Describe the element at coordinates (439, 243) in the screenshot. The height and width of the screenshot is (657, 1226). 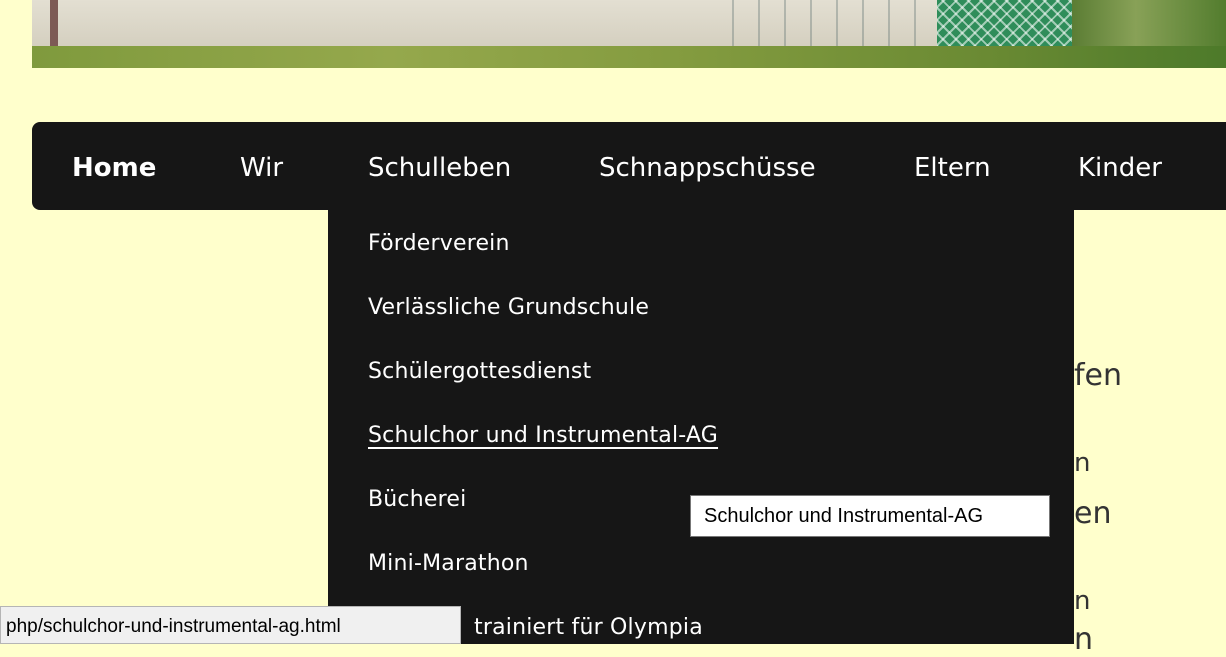
I see `dropdown-item-foerderverein: Förderverein` at that location.